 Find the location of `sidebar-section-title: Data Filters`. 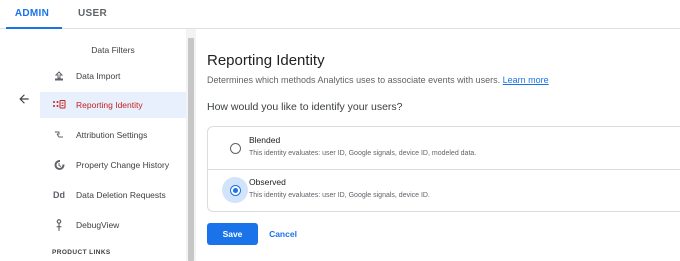

sidebar-section-title: Data Filters is located at coordinates (113, 50).